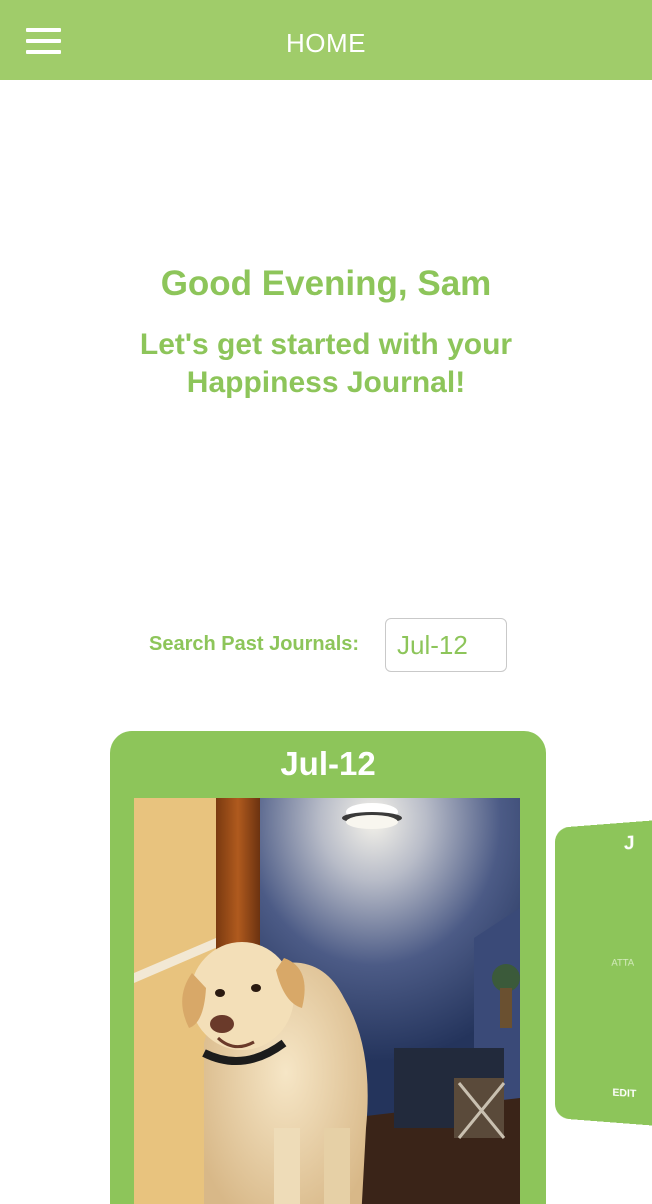 This screenshot has height=1204, width=652. What do you see at coordinates (254, 644) in the screenshot?
I see `search-label: Search Past Journals:` at bounding box center [254, 644].